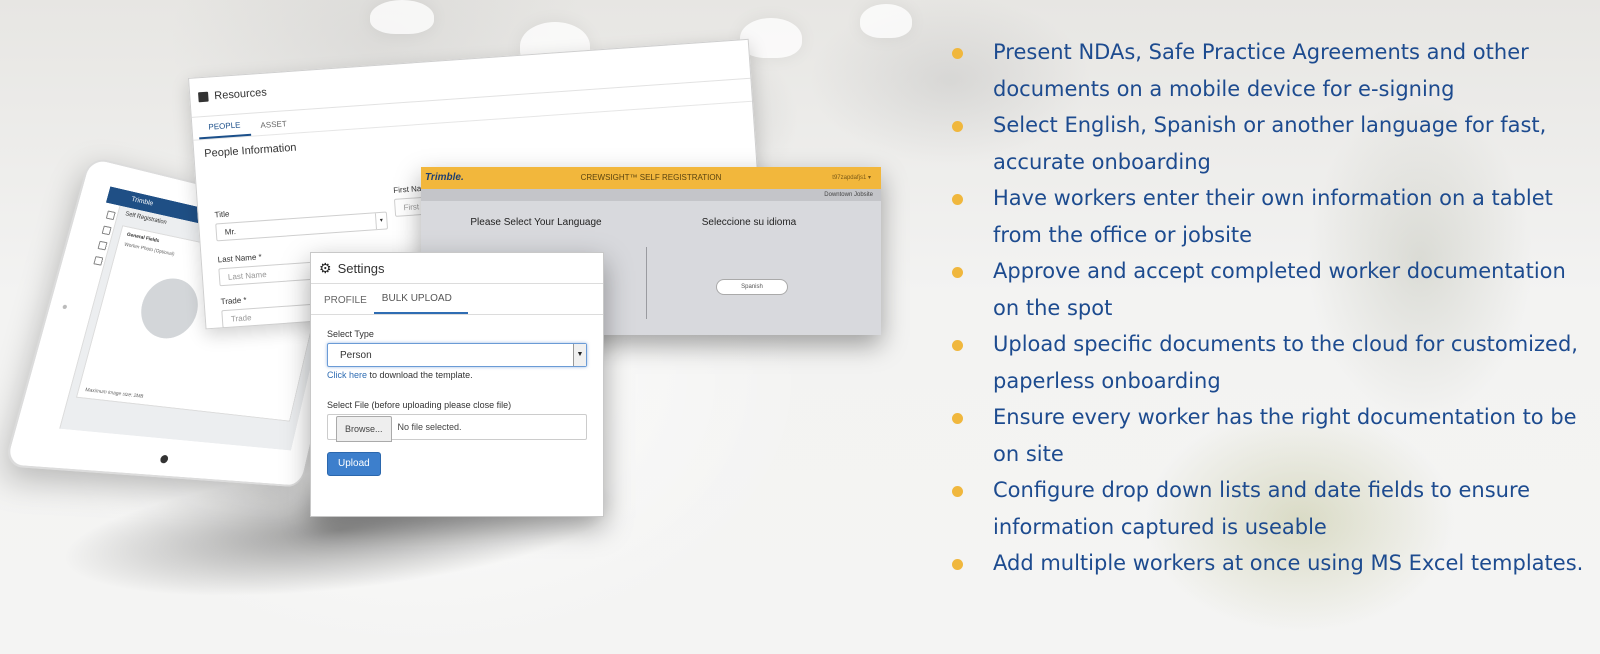 The height and width of the screenshot is (654, 1600). I want to click on crewsight-title: CREWSIGHT™ SELF REGISTRATION, so click(651, 177).